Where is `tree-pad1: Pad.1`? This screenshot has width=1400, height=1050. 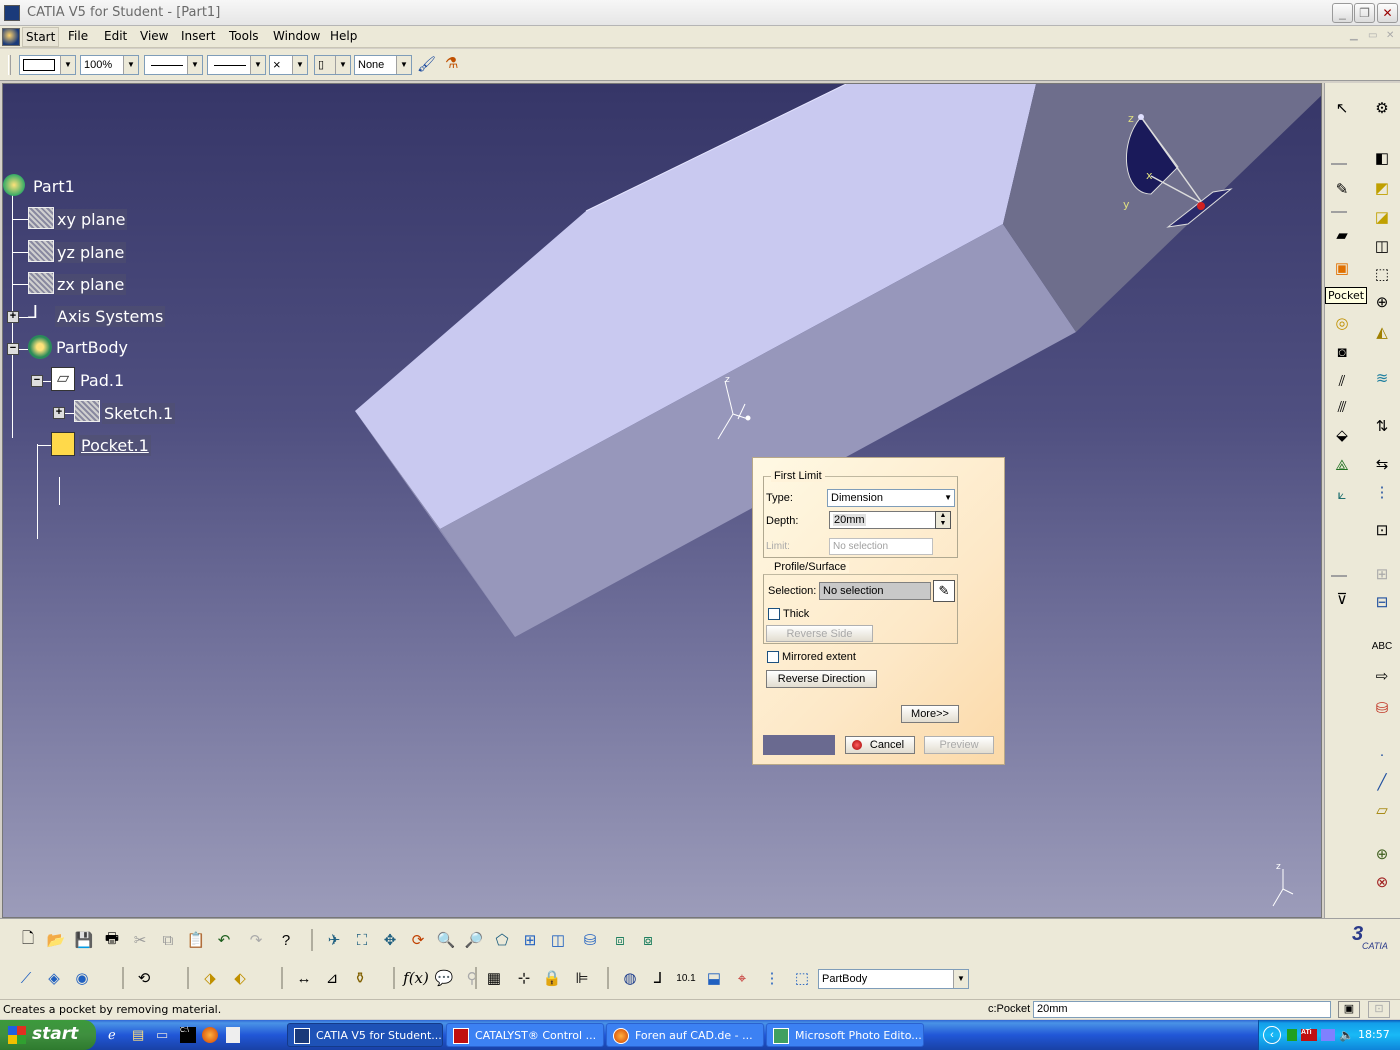 tree-pad1: Pad.1 is located at coordinates (102, 380).